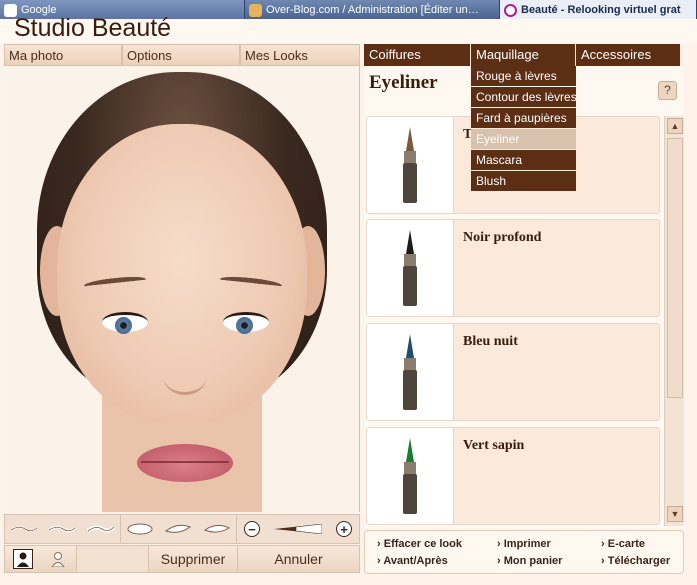 The image size is (697, 585). What do you see at coordinates (193, 559) in the screenshot?
I see `delete-button: Supprimer` at bounding box center [193, 559].